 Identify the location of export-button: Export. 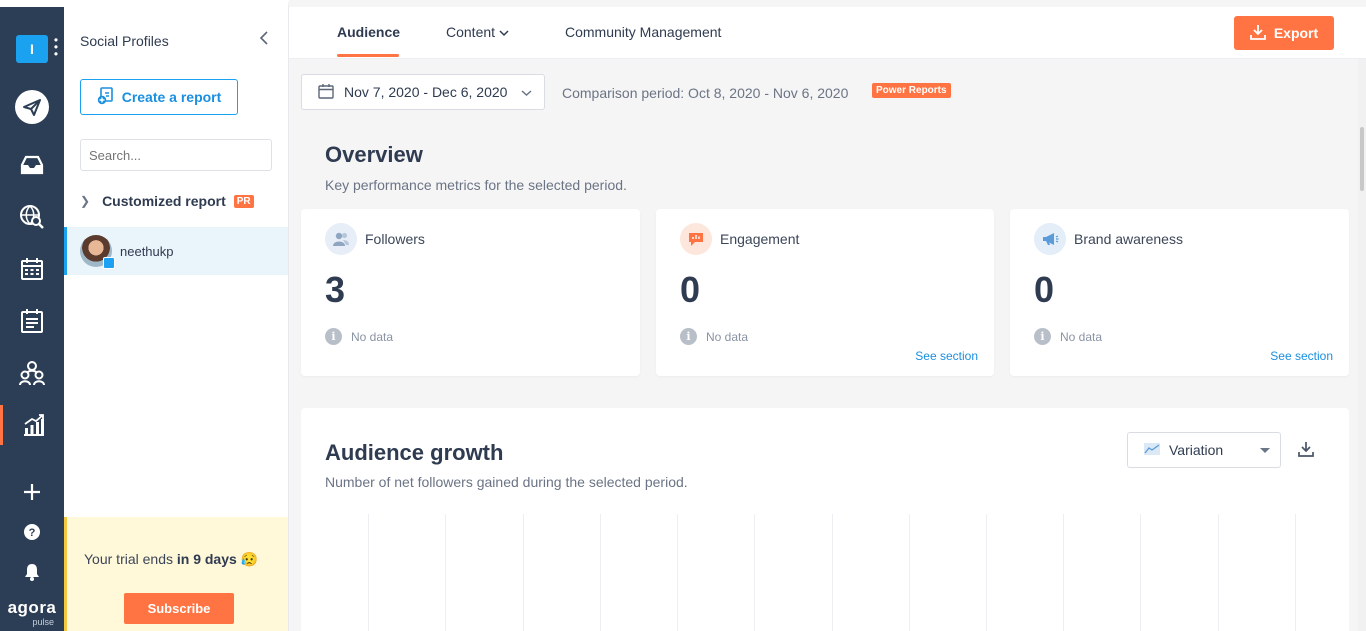
(1284, 33).